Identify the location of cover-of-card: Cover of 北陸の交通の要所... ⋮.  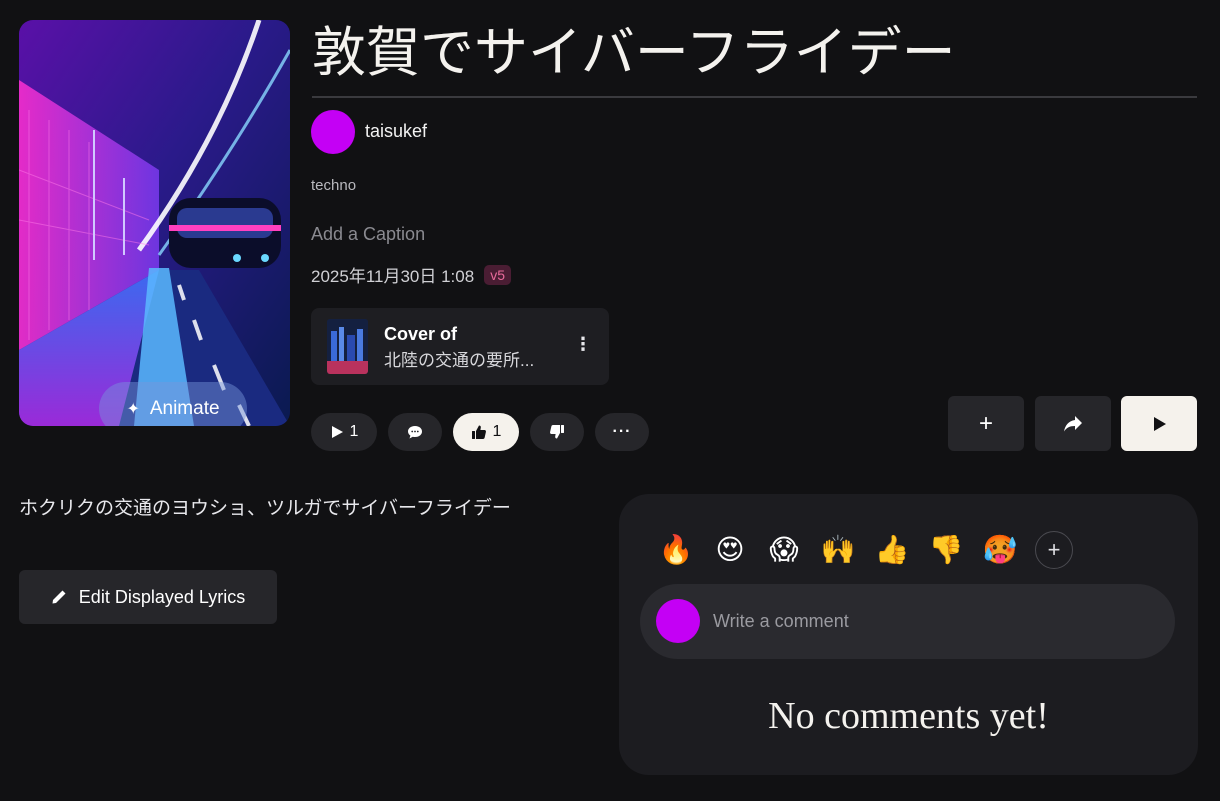
(460, 346).